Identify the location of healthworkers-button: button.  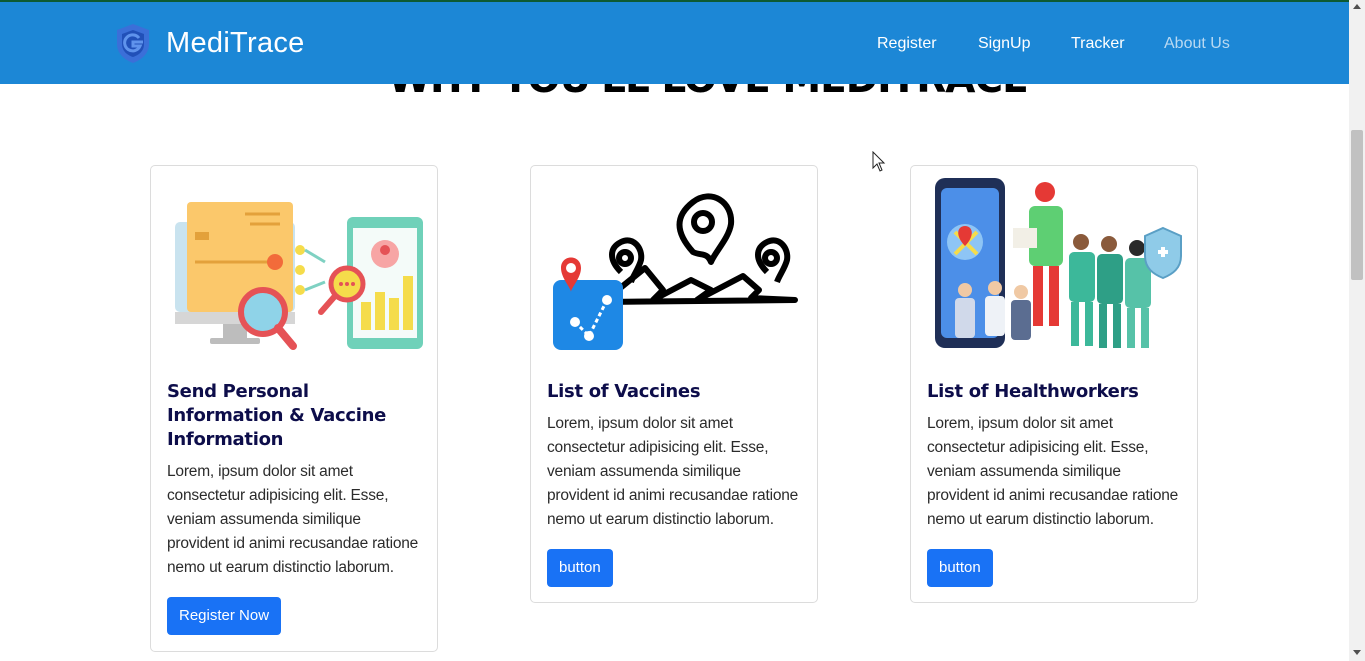
(960, 568).